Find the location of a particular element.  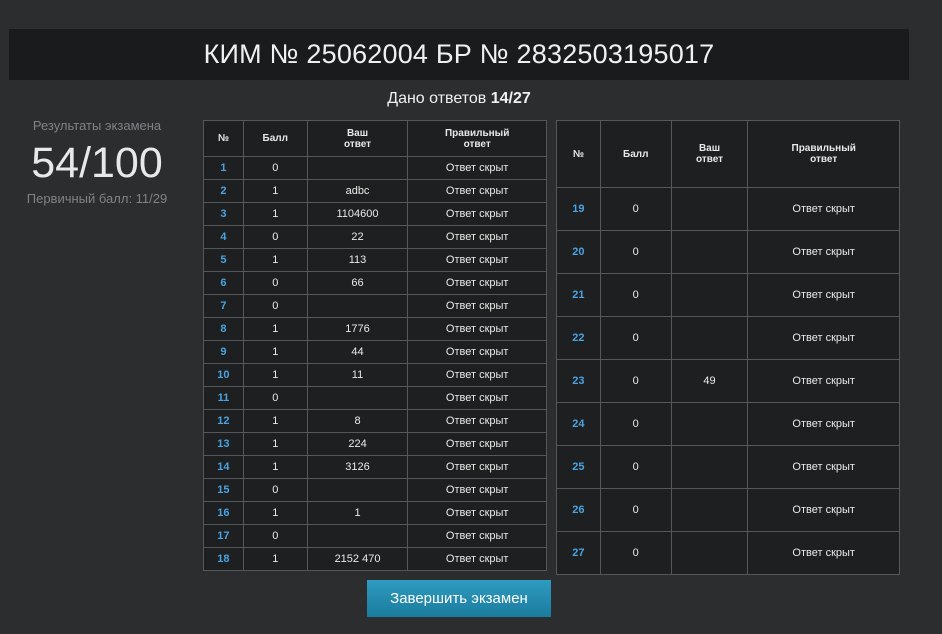

task-number-link: 7 is located at coordinates (223, 306).